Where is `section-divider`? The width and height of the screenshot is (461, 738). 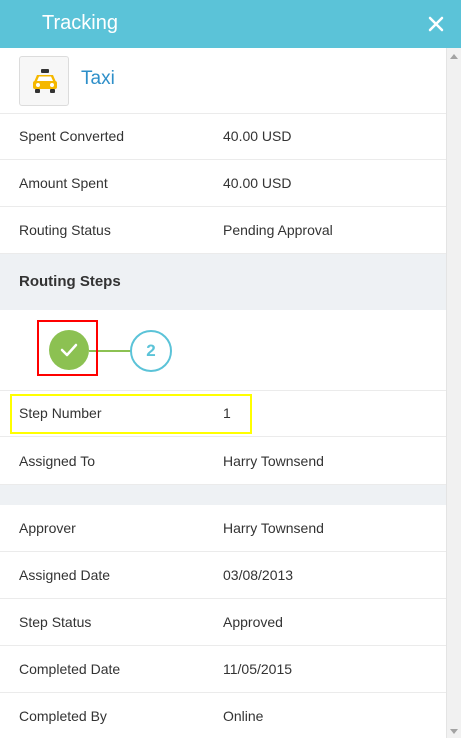 section-divider is located at coordinates (223, 495).